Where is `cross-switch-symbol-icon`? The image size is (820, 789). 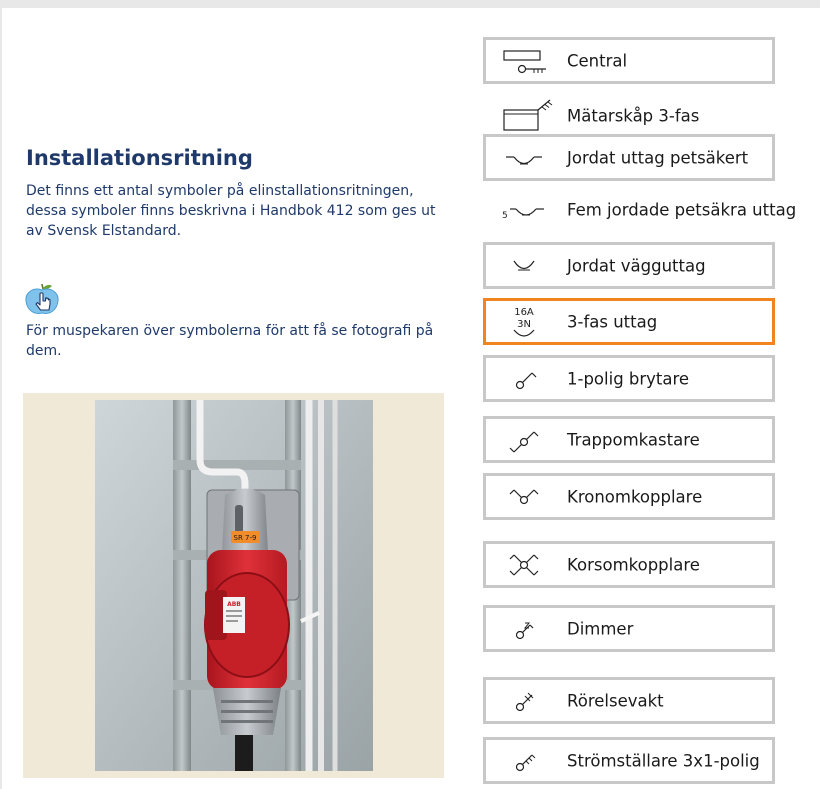
cross-switch-symbol-icon is located at coordinates (524, 564).